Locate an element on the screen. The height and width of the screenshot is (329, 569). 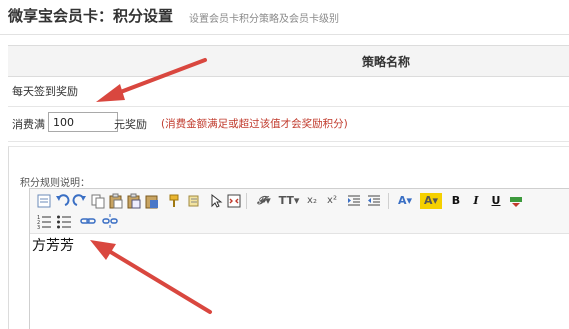
highlight-icon: A▾ is located at coordinates (431, 201).